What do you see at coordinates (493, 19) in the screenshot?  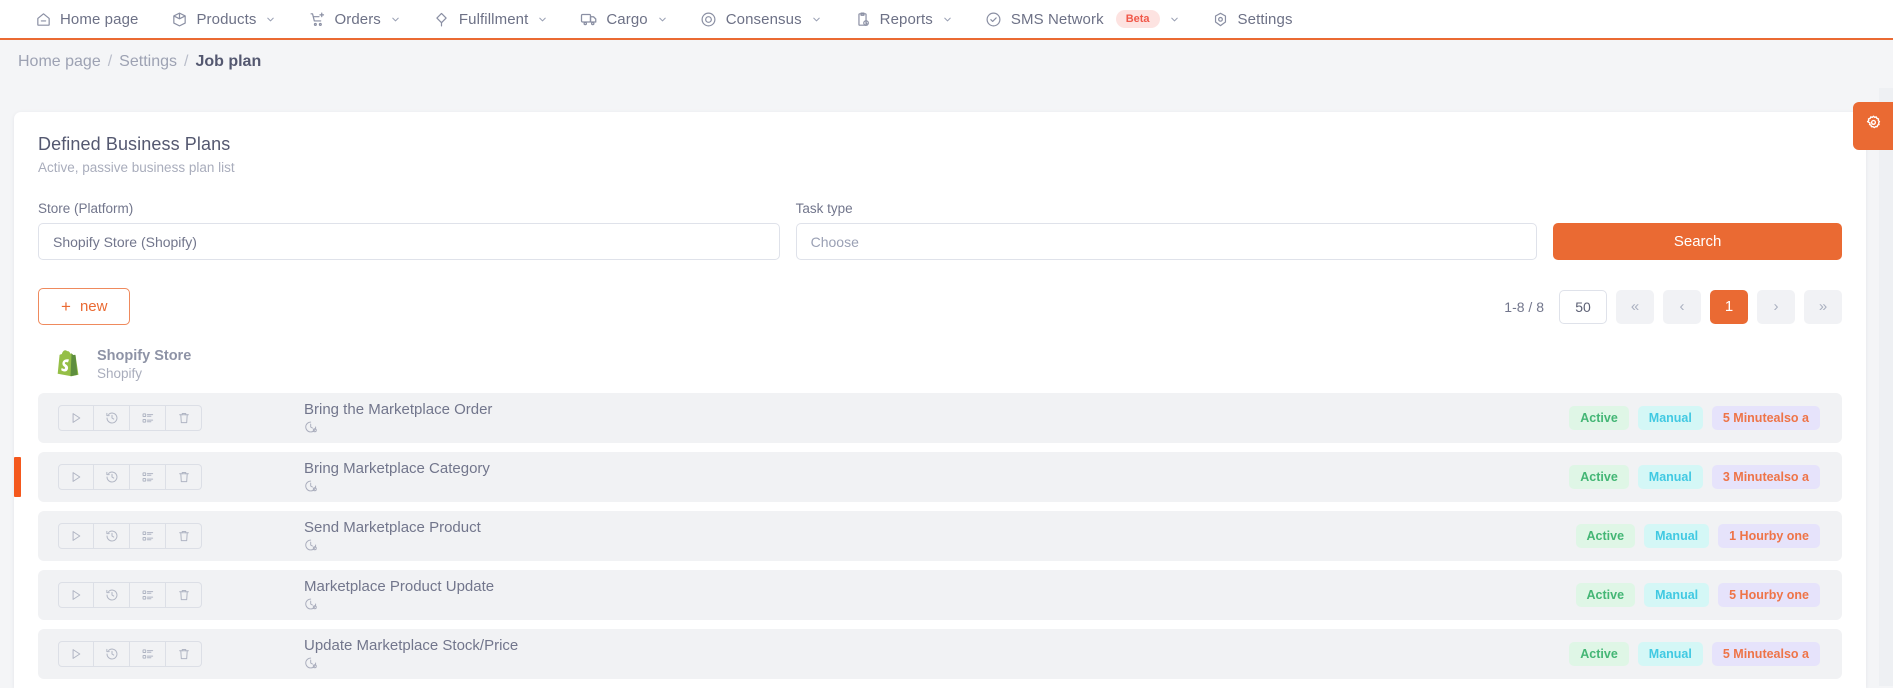 I see `nav-label: Fulfillment` at bounding box center [493, 19].